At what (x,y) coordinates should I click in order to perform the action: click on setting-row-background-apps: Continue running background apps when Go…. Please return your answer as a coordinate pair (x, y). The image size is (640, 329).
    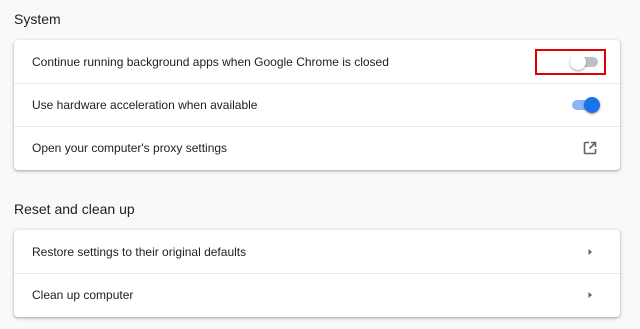
    Looking at the image, I should click on (317, 61).